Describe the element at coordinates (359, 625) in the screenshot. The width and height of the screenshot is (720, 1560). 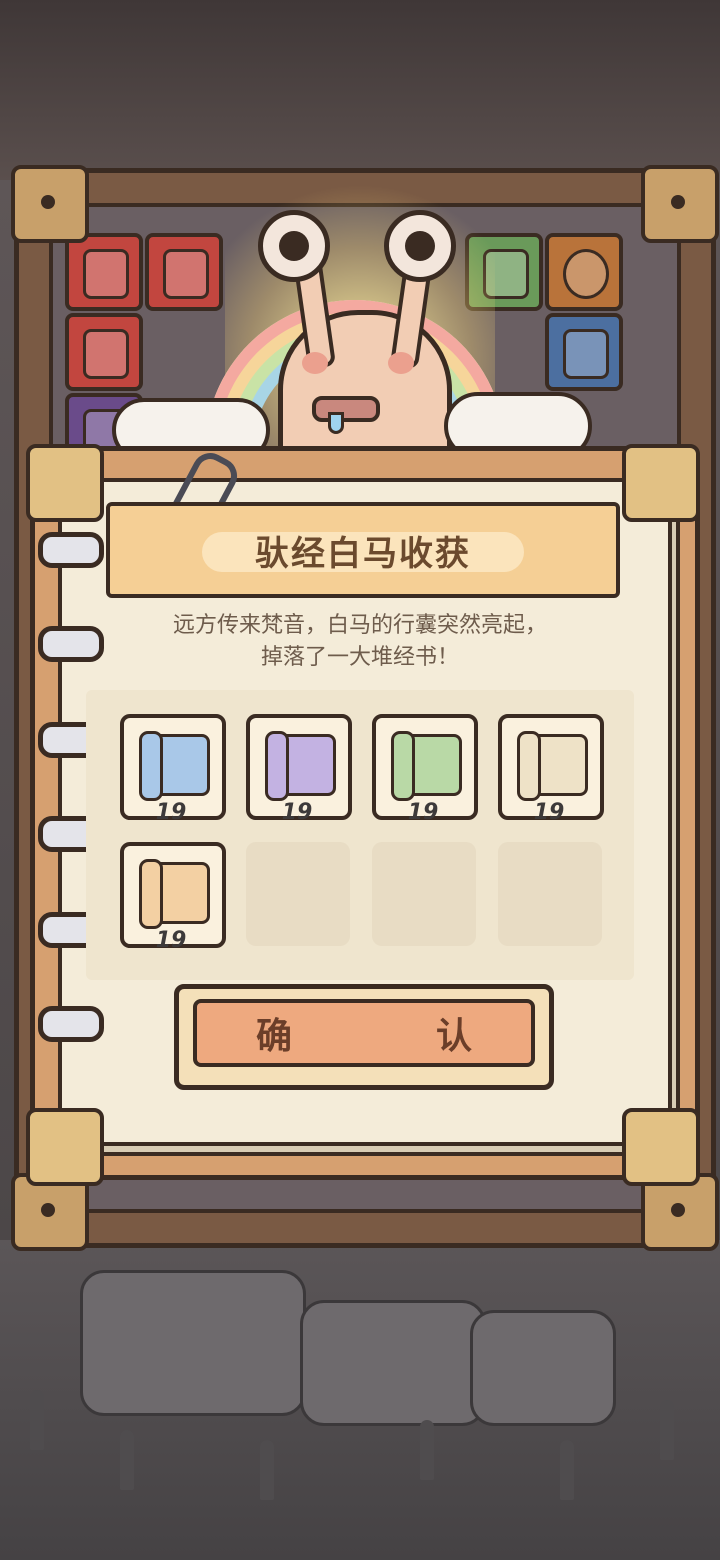
I see `description-line: 远方传来梵音，白马的行囊突然亮起，` at that location.